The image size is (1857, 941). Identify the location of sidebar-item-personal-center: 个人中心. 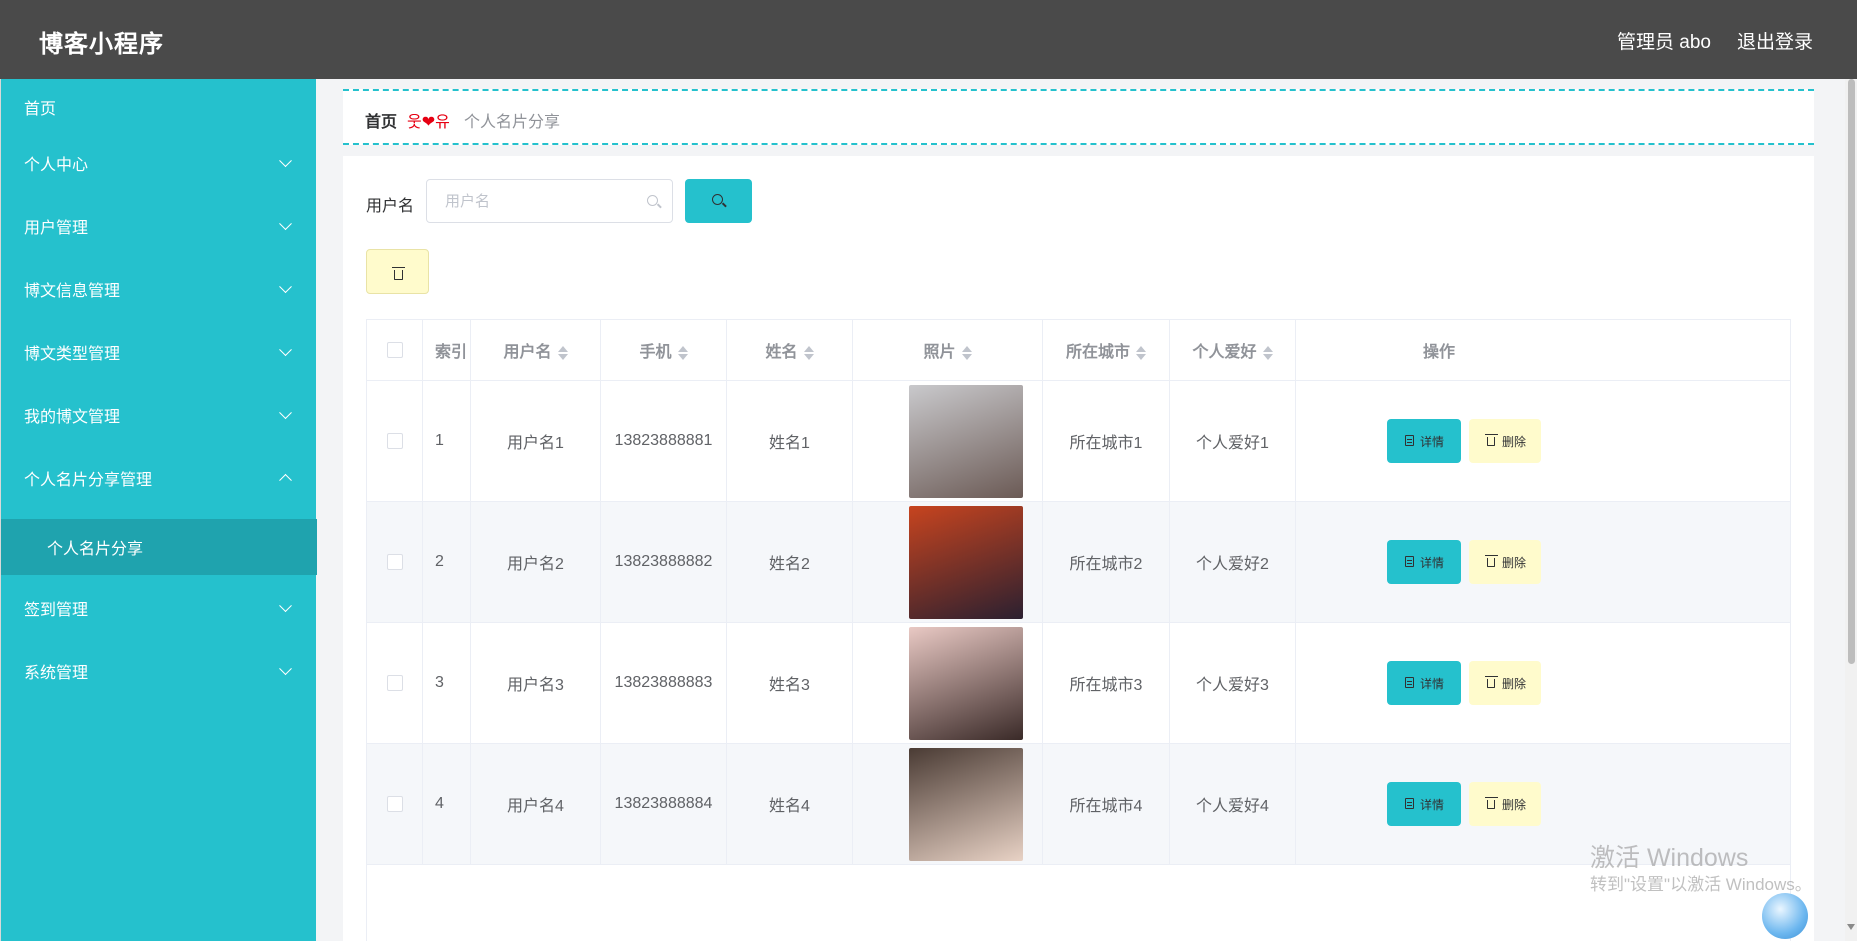
(159, 163).